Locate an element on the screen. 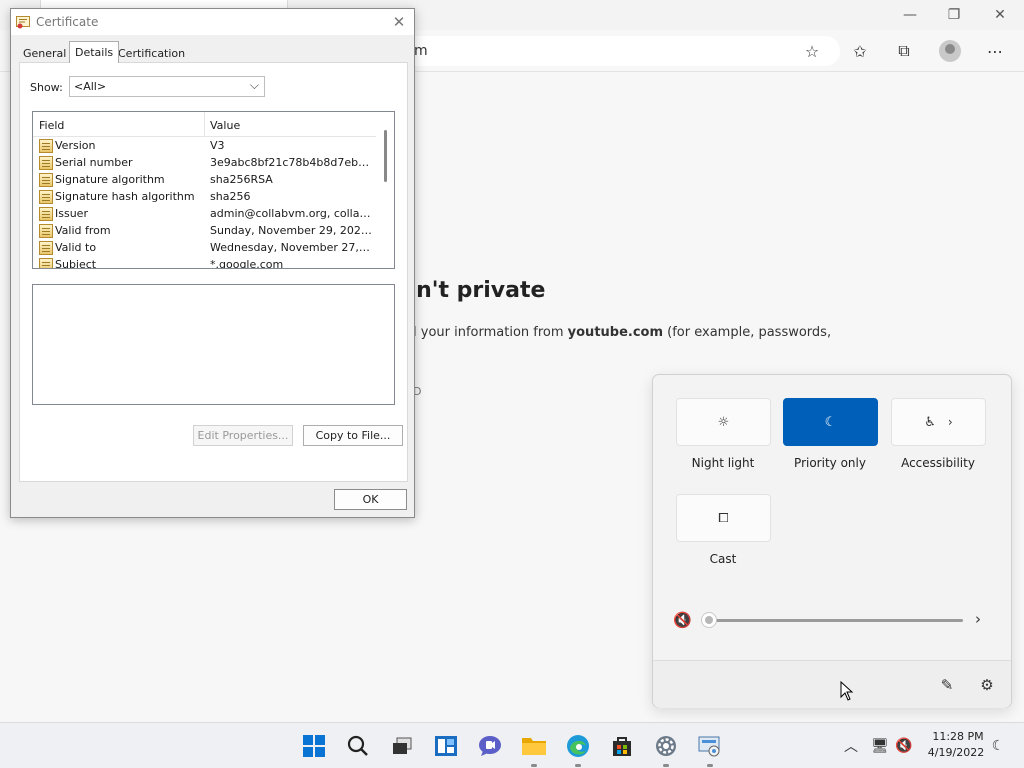 Image resolution: width=1024 pixels, height=768 pixels. field-value: sha256 is located at coordinates (230, 196).